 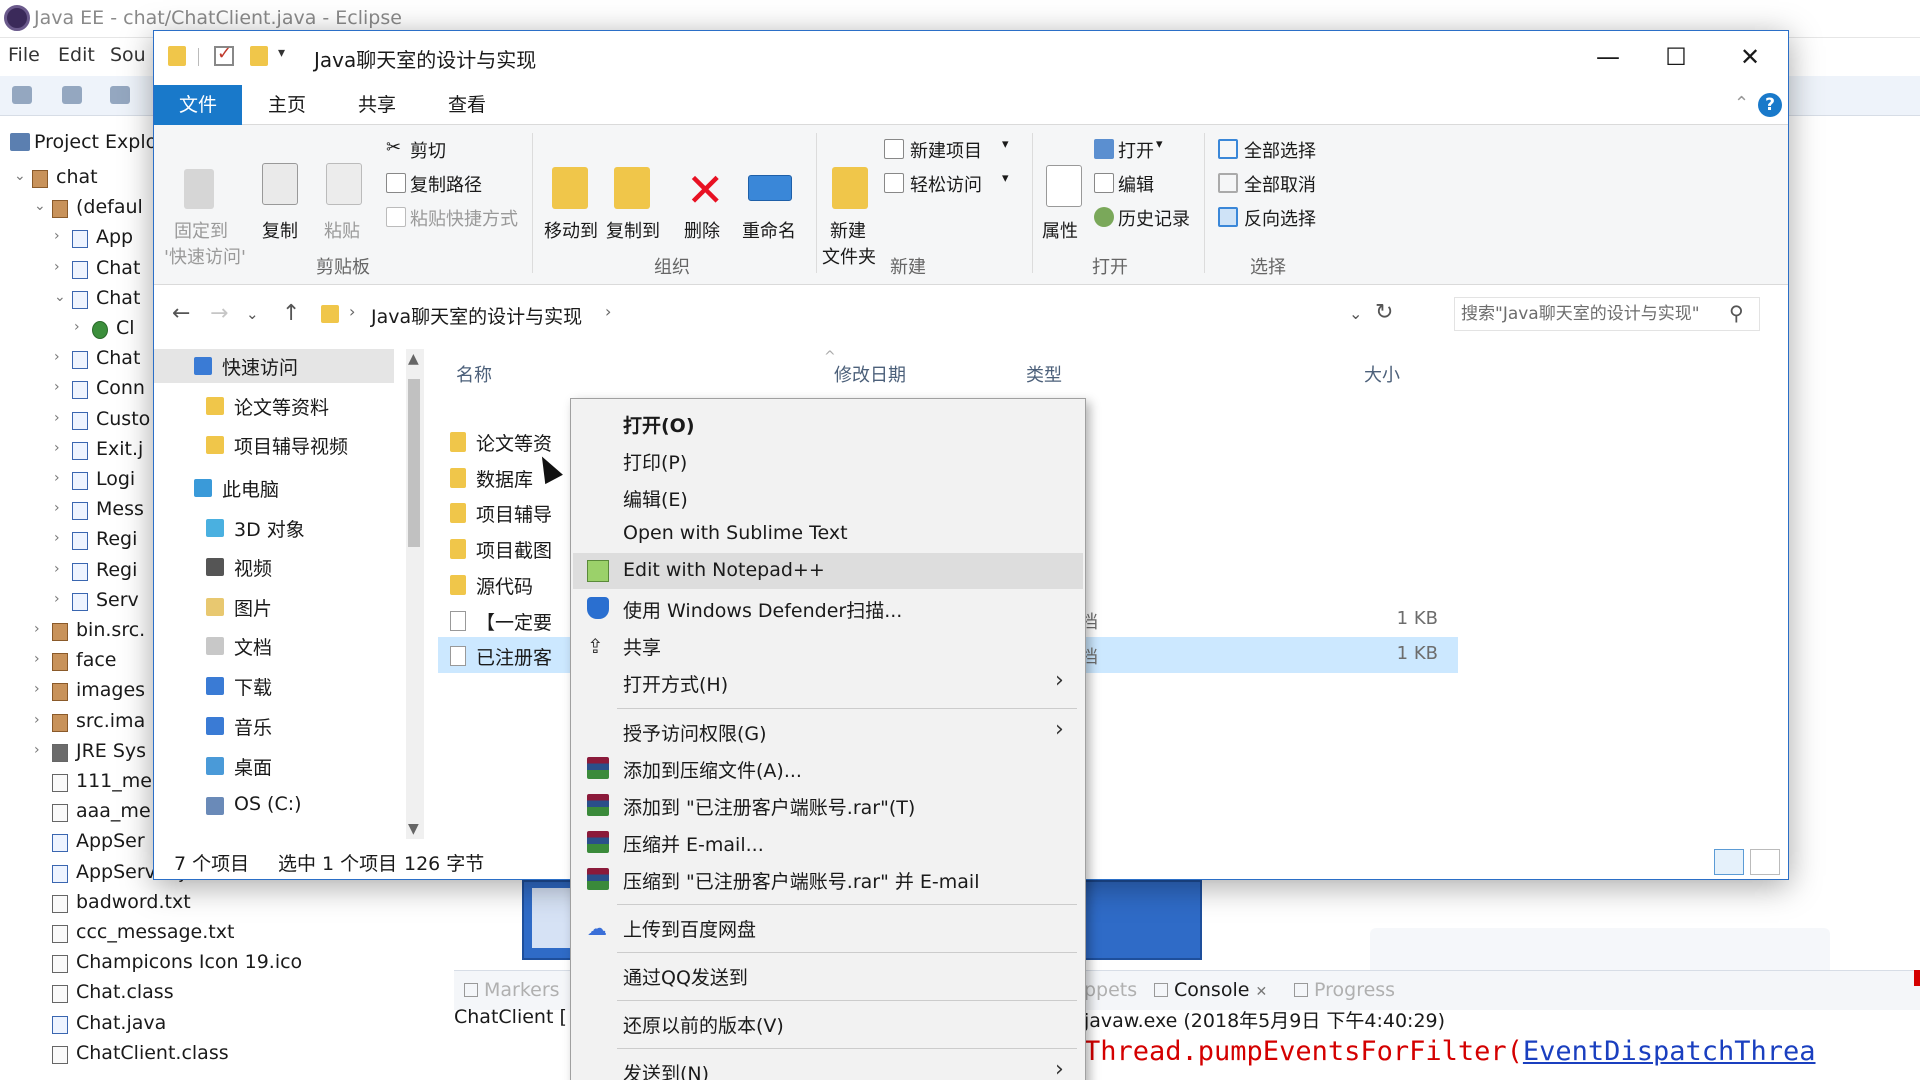 I want to click on select-all-button: 全部选择, so click(x=1280, y=150).